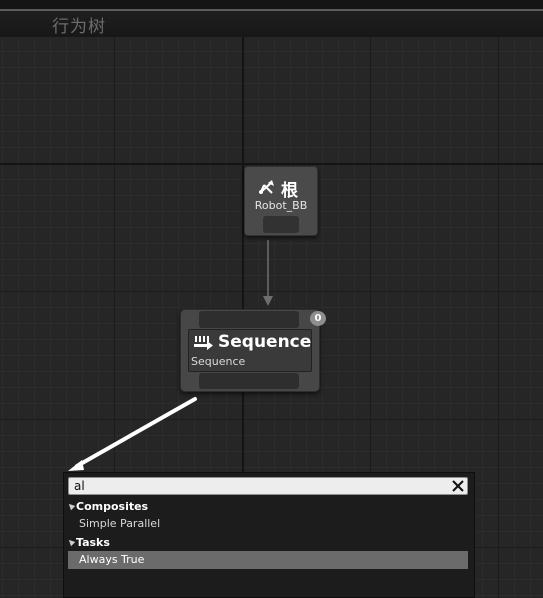 This screenshot has height=598, width=543. What do you see at coordinates (267, 542) in the screenshot?
I see `category-tasks: Tasks` at bounding box center [267, 542].